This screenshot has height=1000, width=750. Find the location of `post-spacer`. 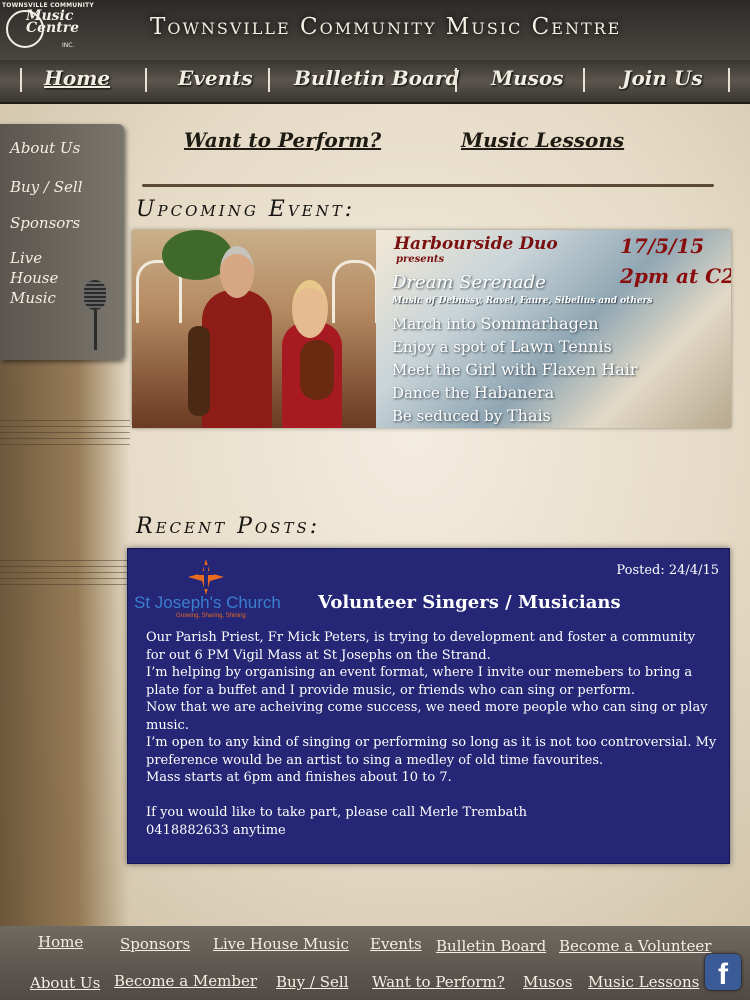

post-spacer is located at coordinates (432, 796).